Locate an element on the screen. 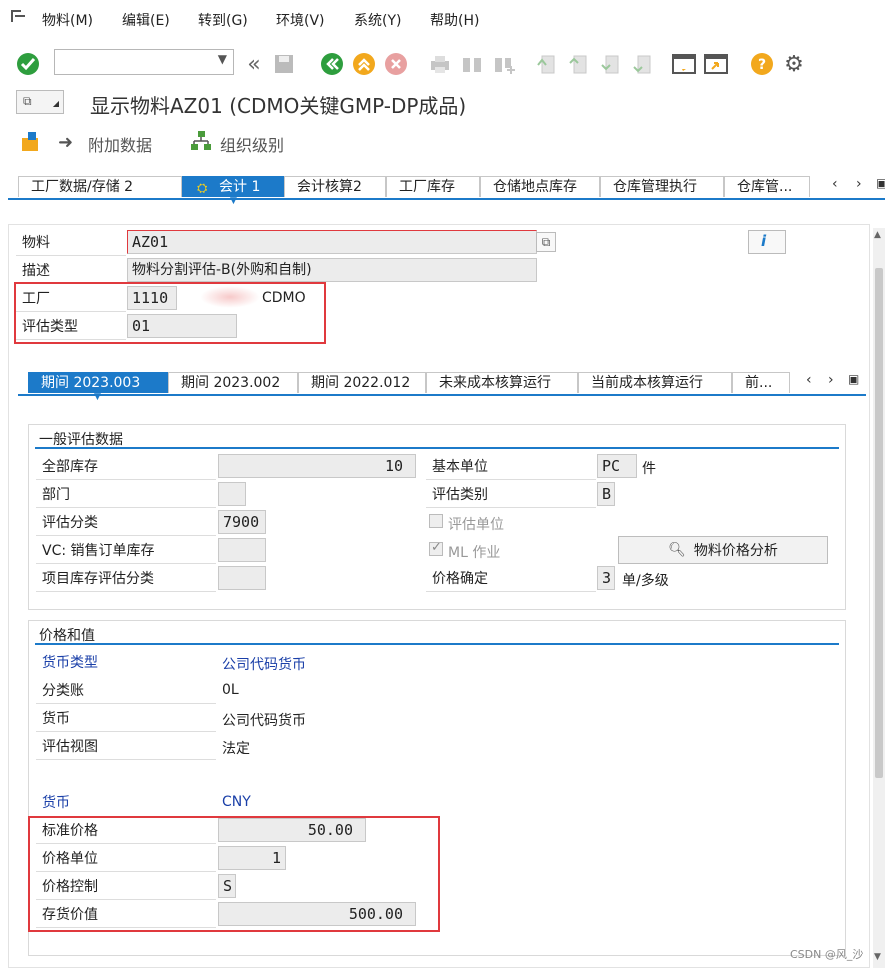 This screenshot has width=885, height=968. price-determination-label: 价格确定 is located at coordinates (511, 579).